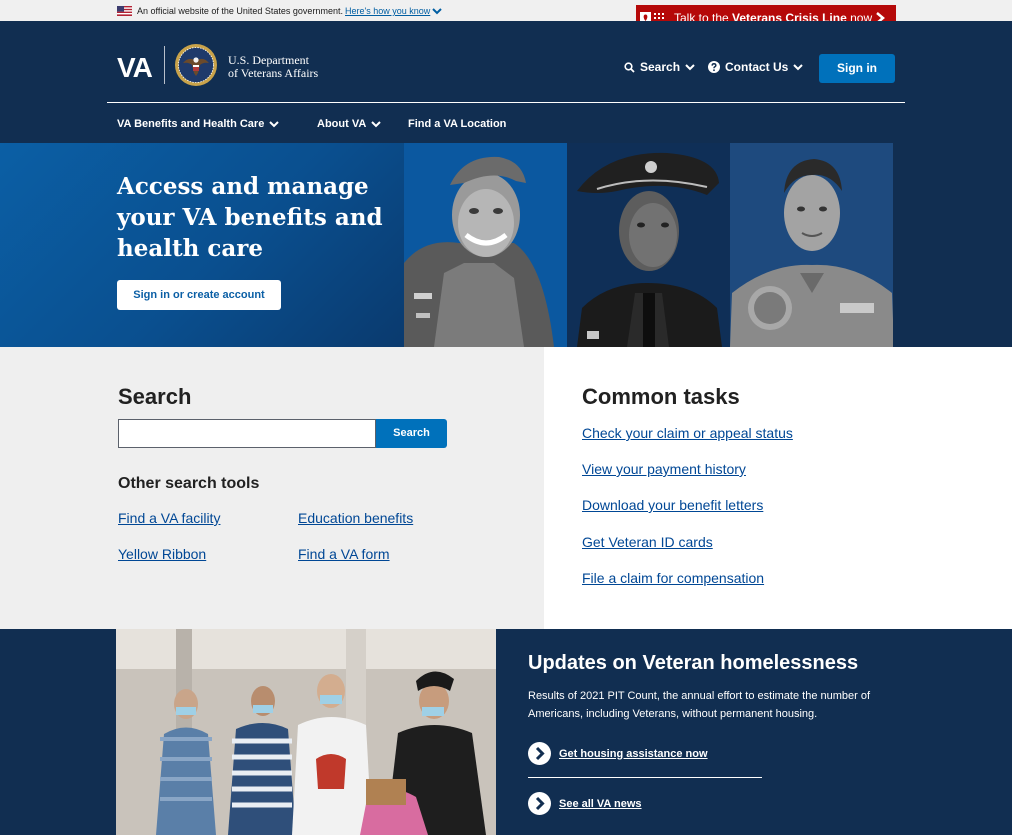 This screenshot has height=835, width=1012. I want to click on hero-sign-in-button: Sign in or create account, so click(199, 295).